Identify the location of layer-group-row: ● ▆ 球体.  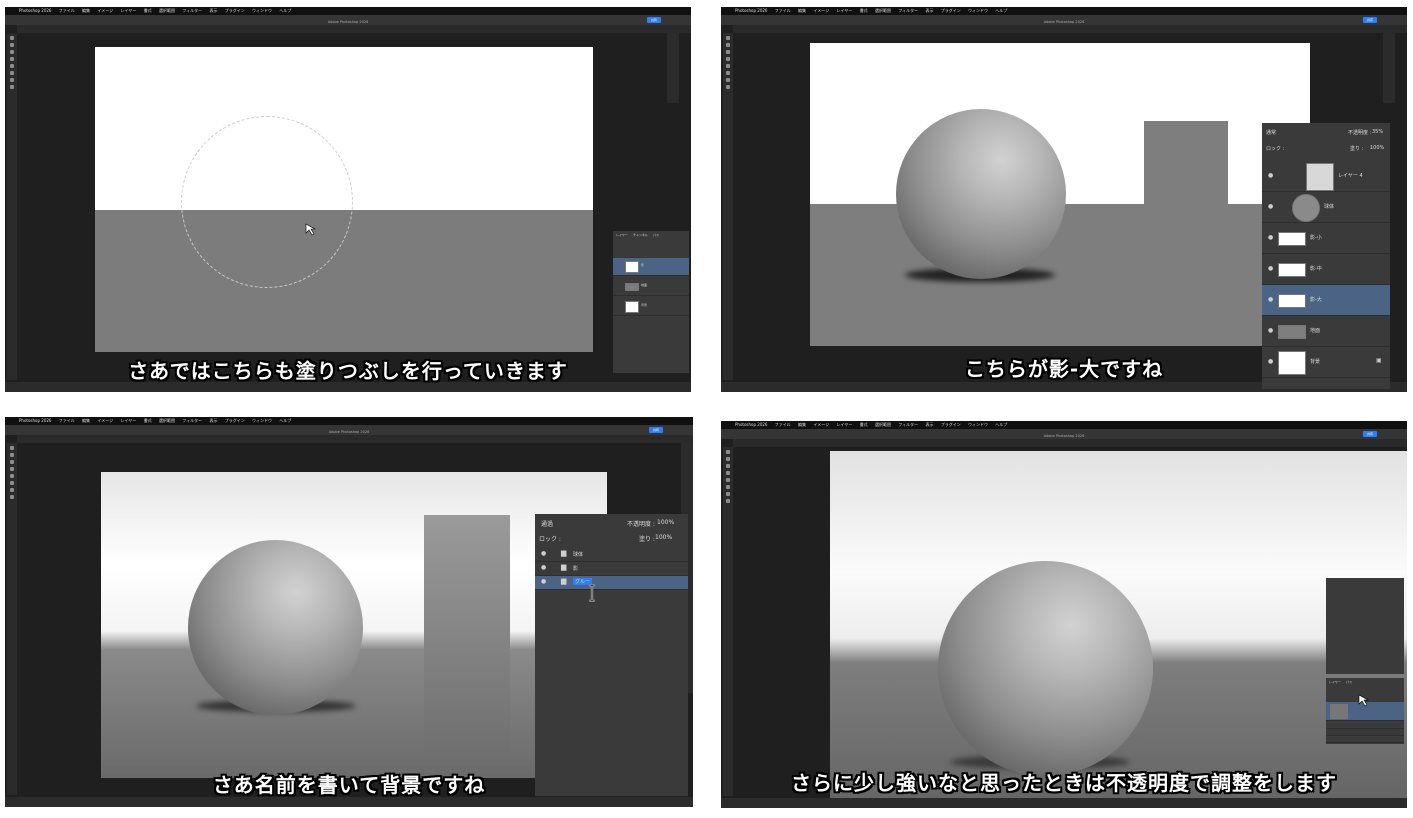
(611, 555).